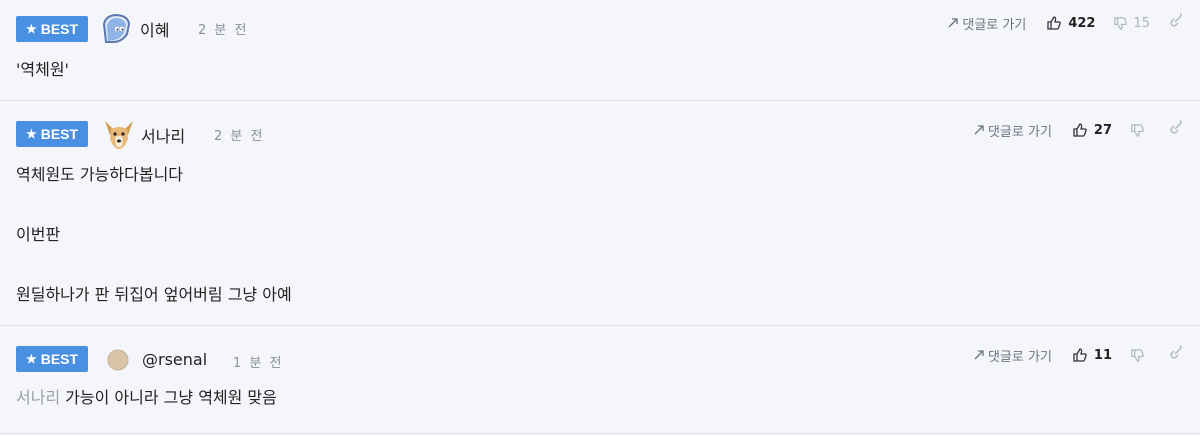 The height and width of the screenshot is (436, 1200). I want to click on author-name: 이혜, so click(154, 29).